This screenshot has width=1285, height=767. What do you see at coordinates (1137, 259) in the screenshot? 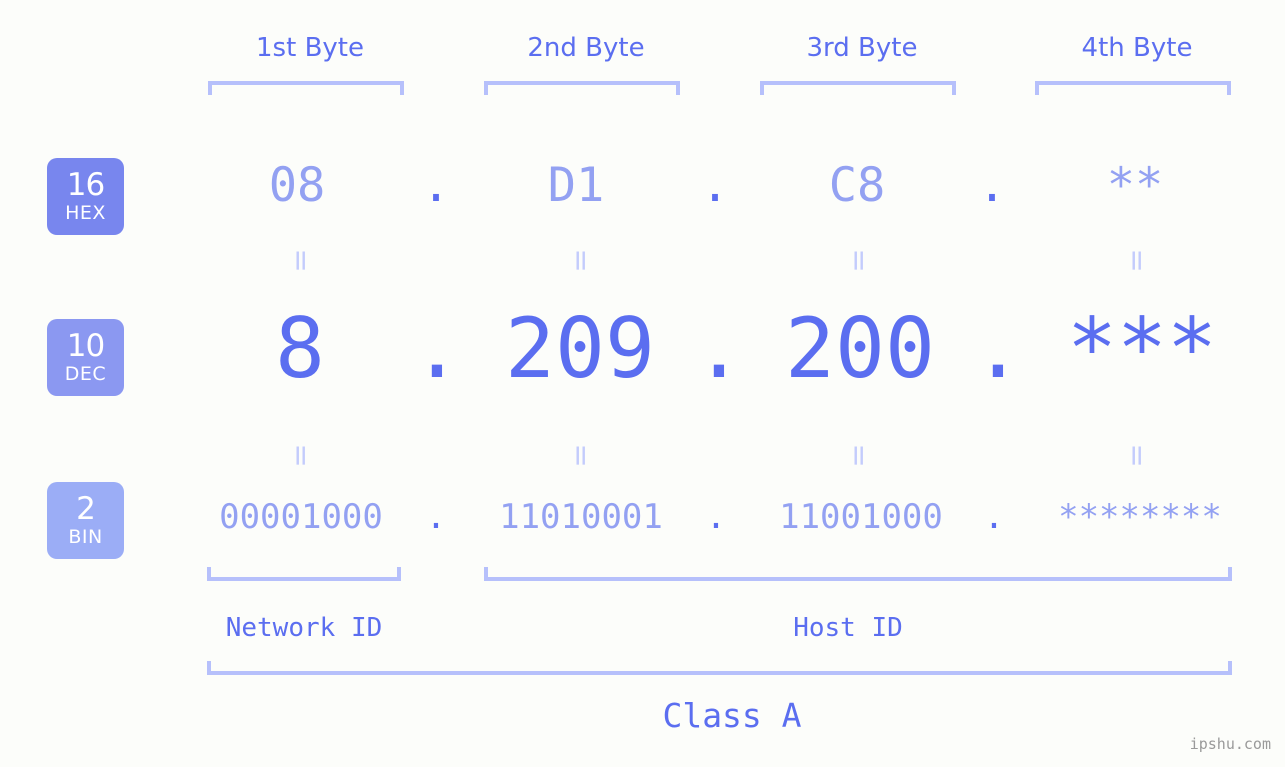
I see `equals-mark-hex-dec-4: =` at bounding box center [1137, 259].